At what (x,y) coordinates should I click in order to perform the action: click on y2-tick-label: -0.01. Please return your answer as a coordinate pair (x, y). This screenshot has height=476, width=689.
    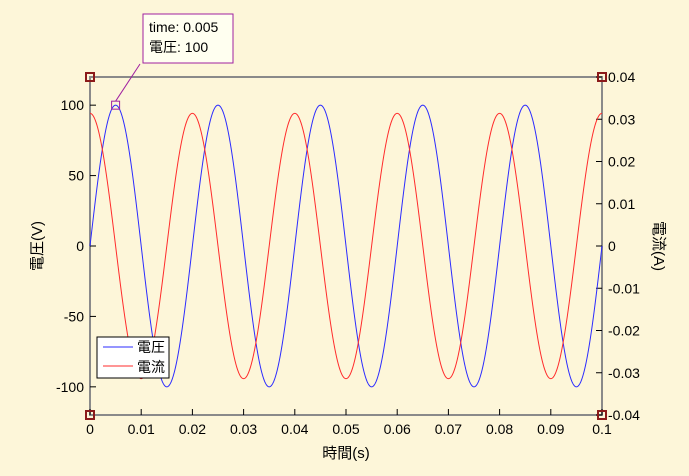
    Looking at the image, I should click on (624, 288).